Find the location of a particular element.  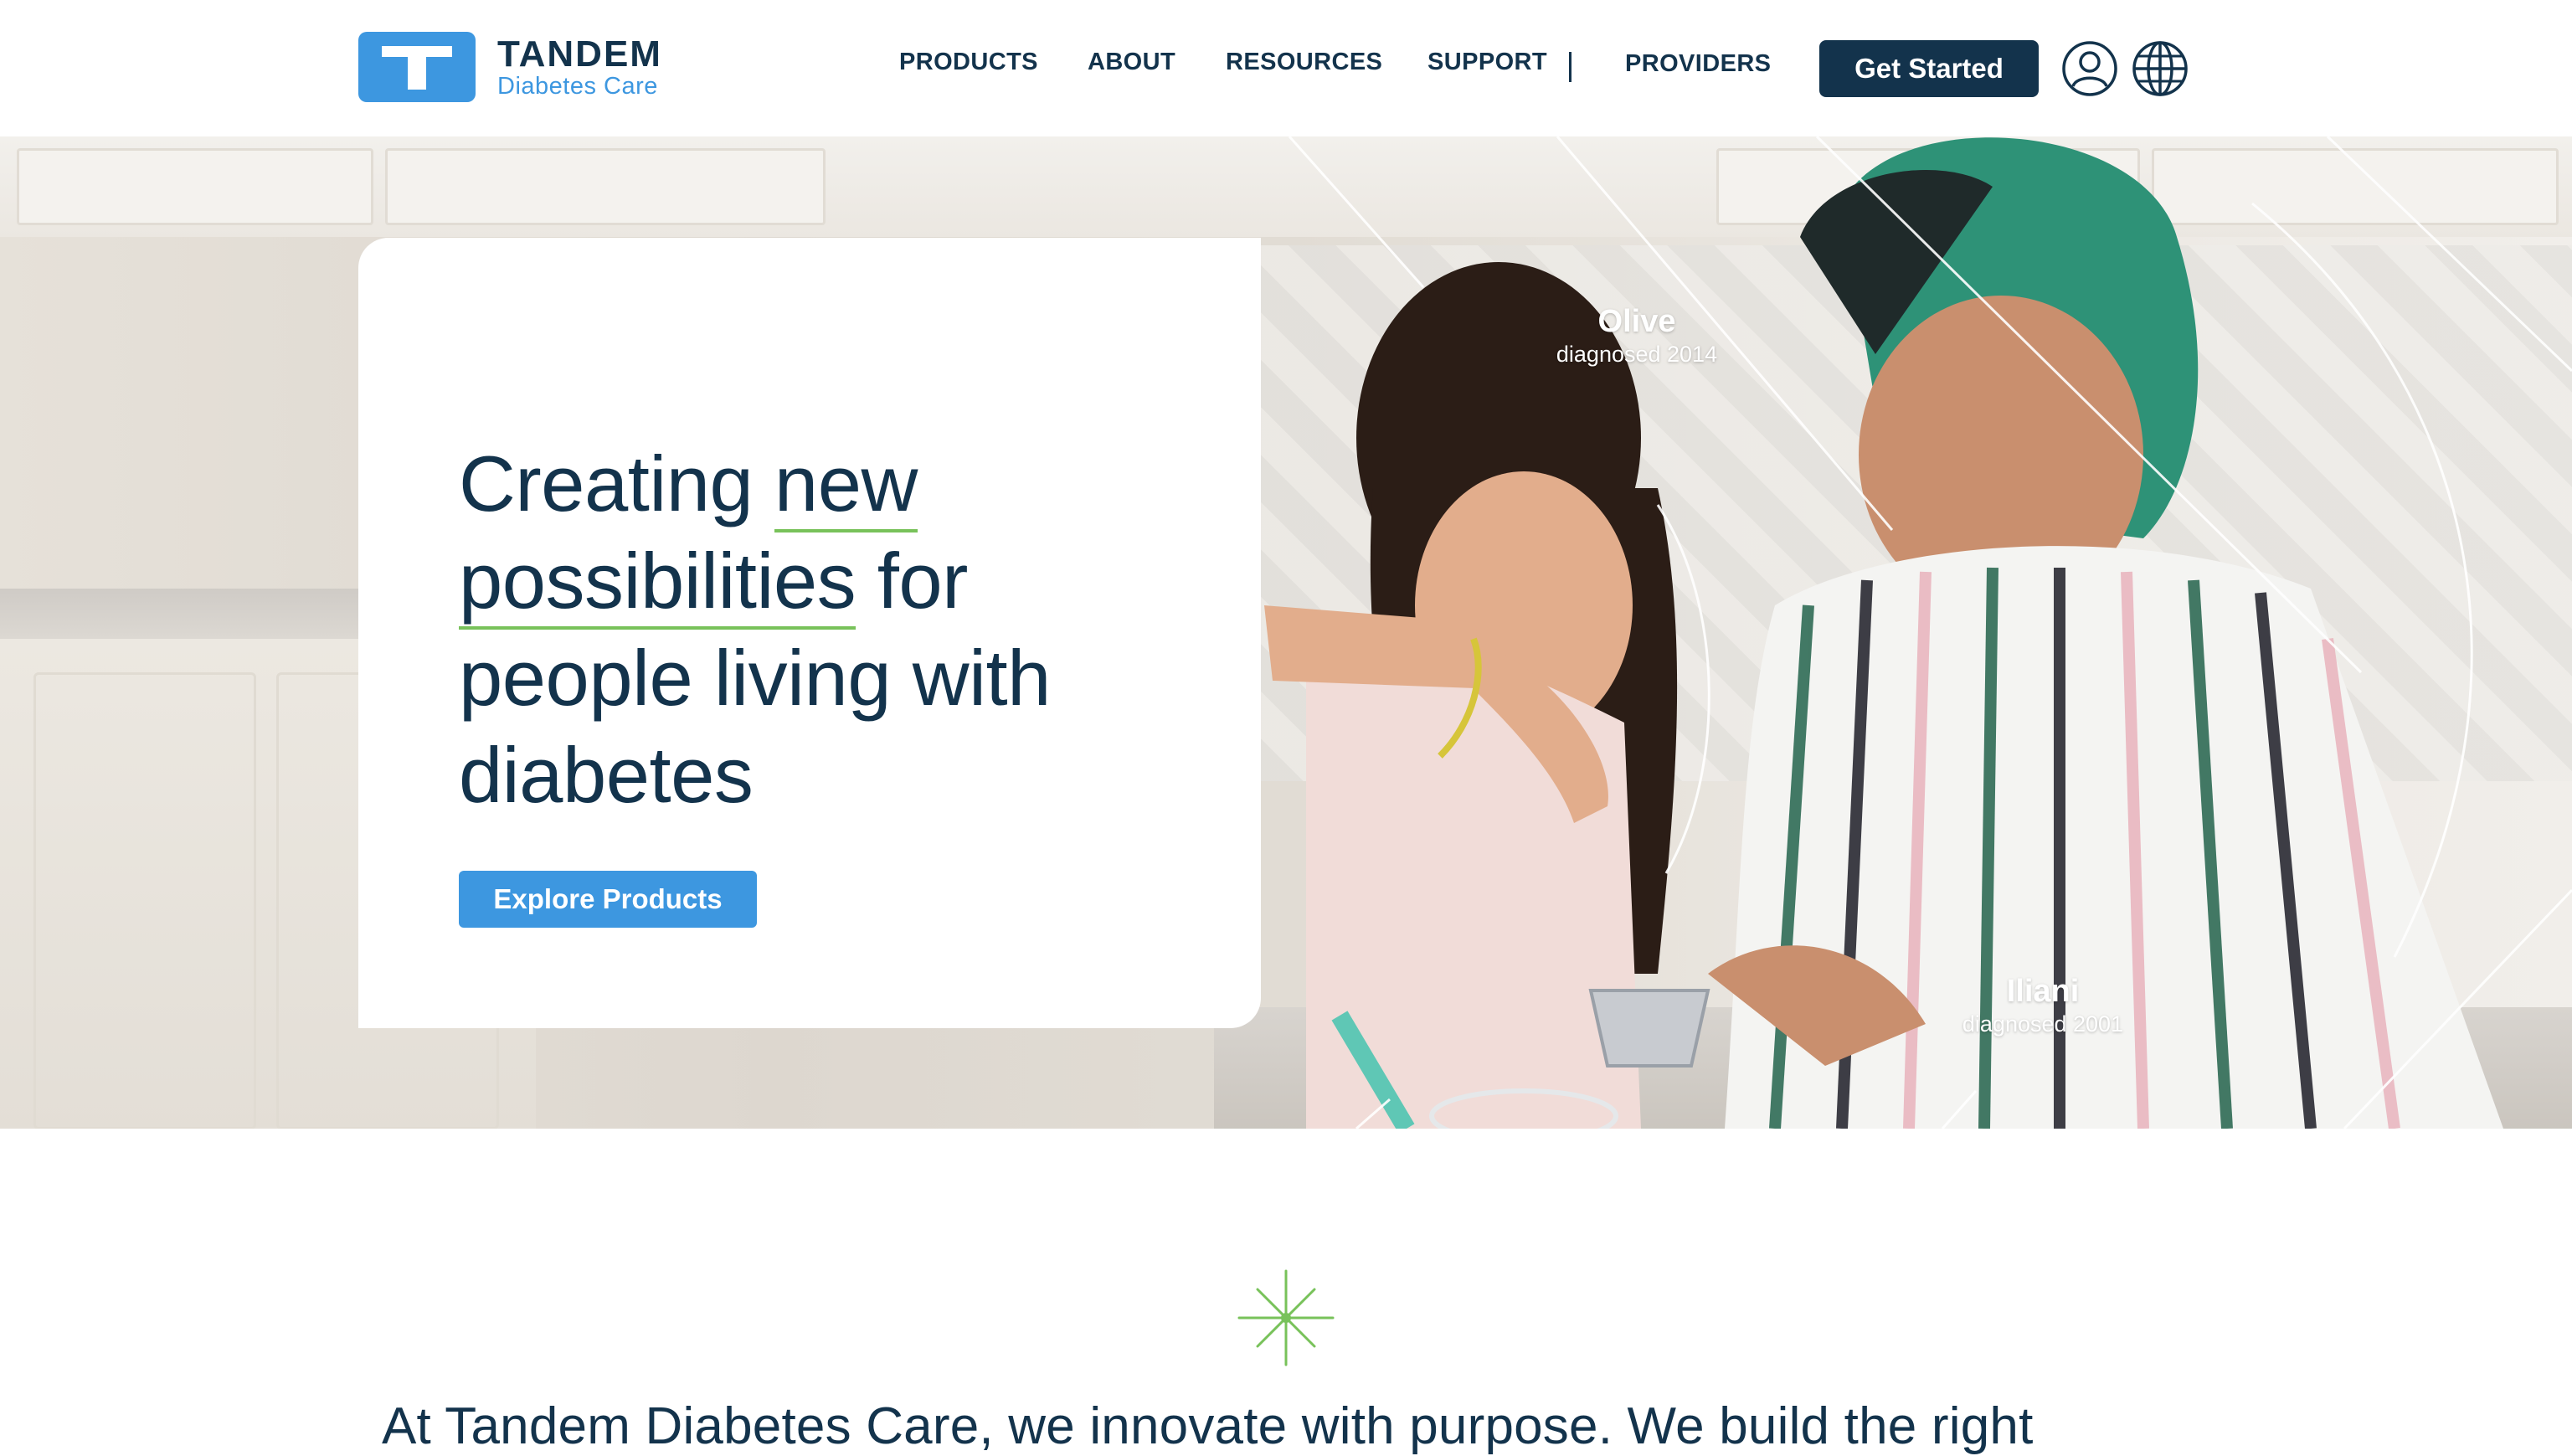

hero-title-highlight-possibilities: possibilities is located at coordinates (658, 583).